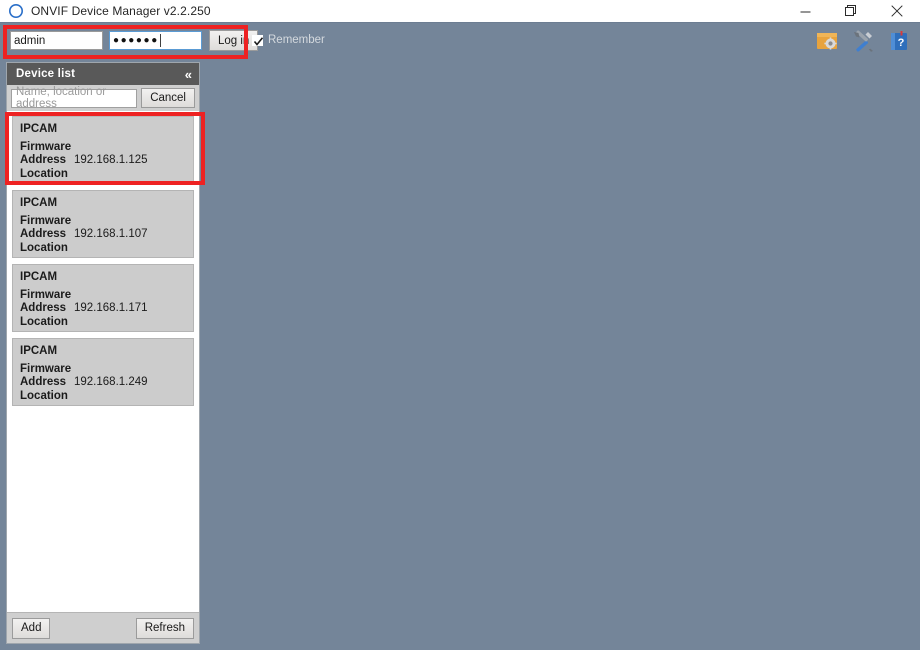 Image resolution: width=920 pixels, height=650 pixels. I want to click on chevron-double-left-icon: «, so click(188, 74).